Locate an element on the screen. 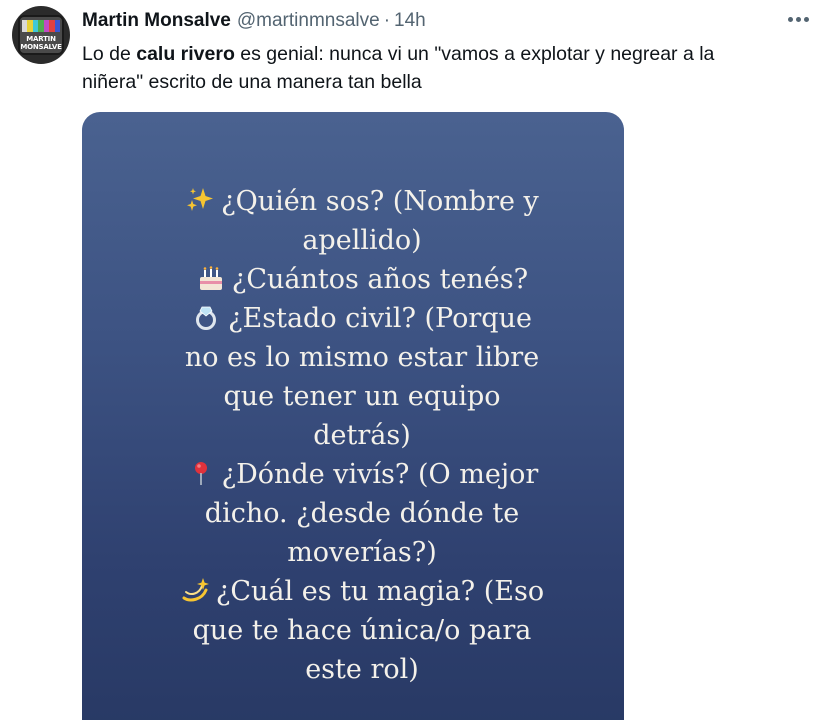 This screenshot has width=821, height=720. birthday-cake-icon is located at coordinates (210, 278).